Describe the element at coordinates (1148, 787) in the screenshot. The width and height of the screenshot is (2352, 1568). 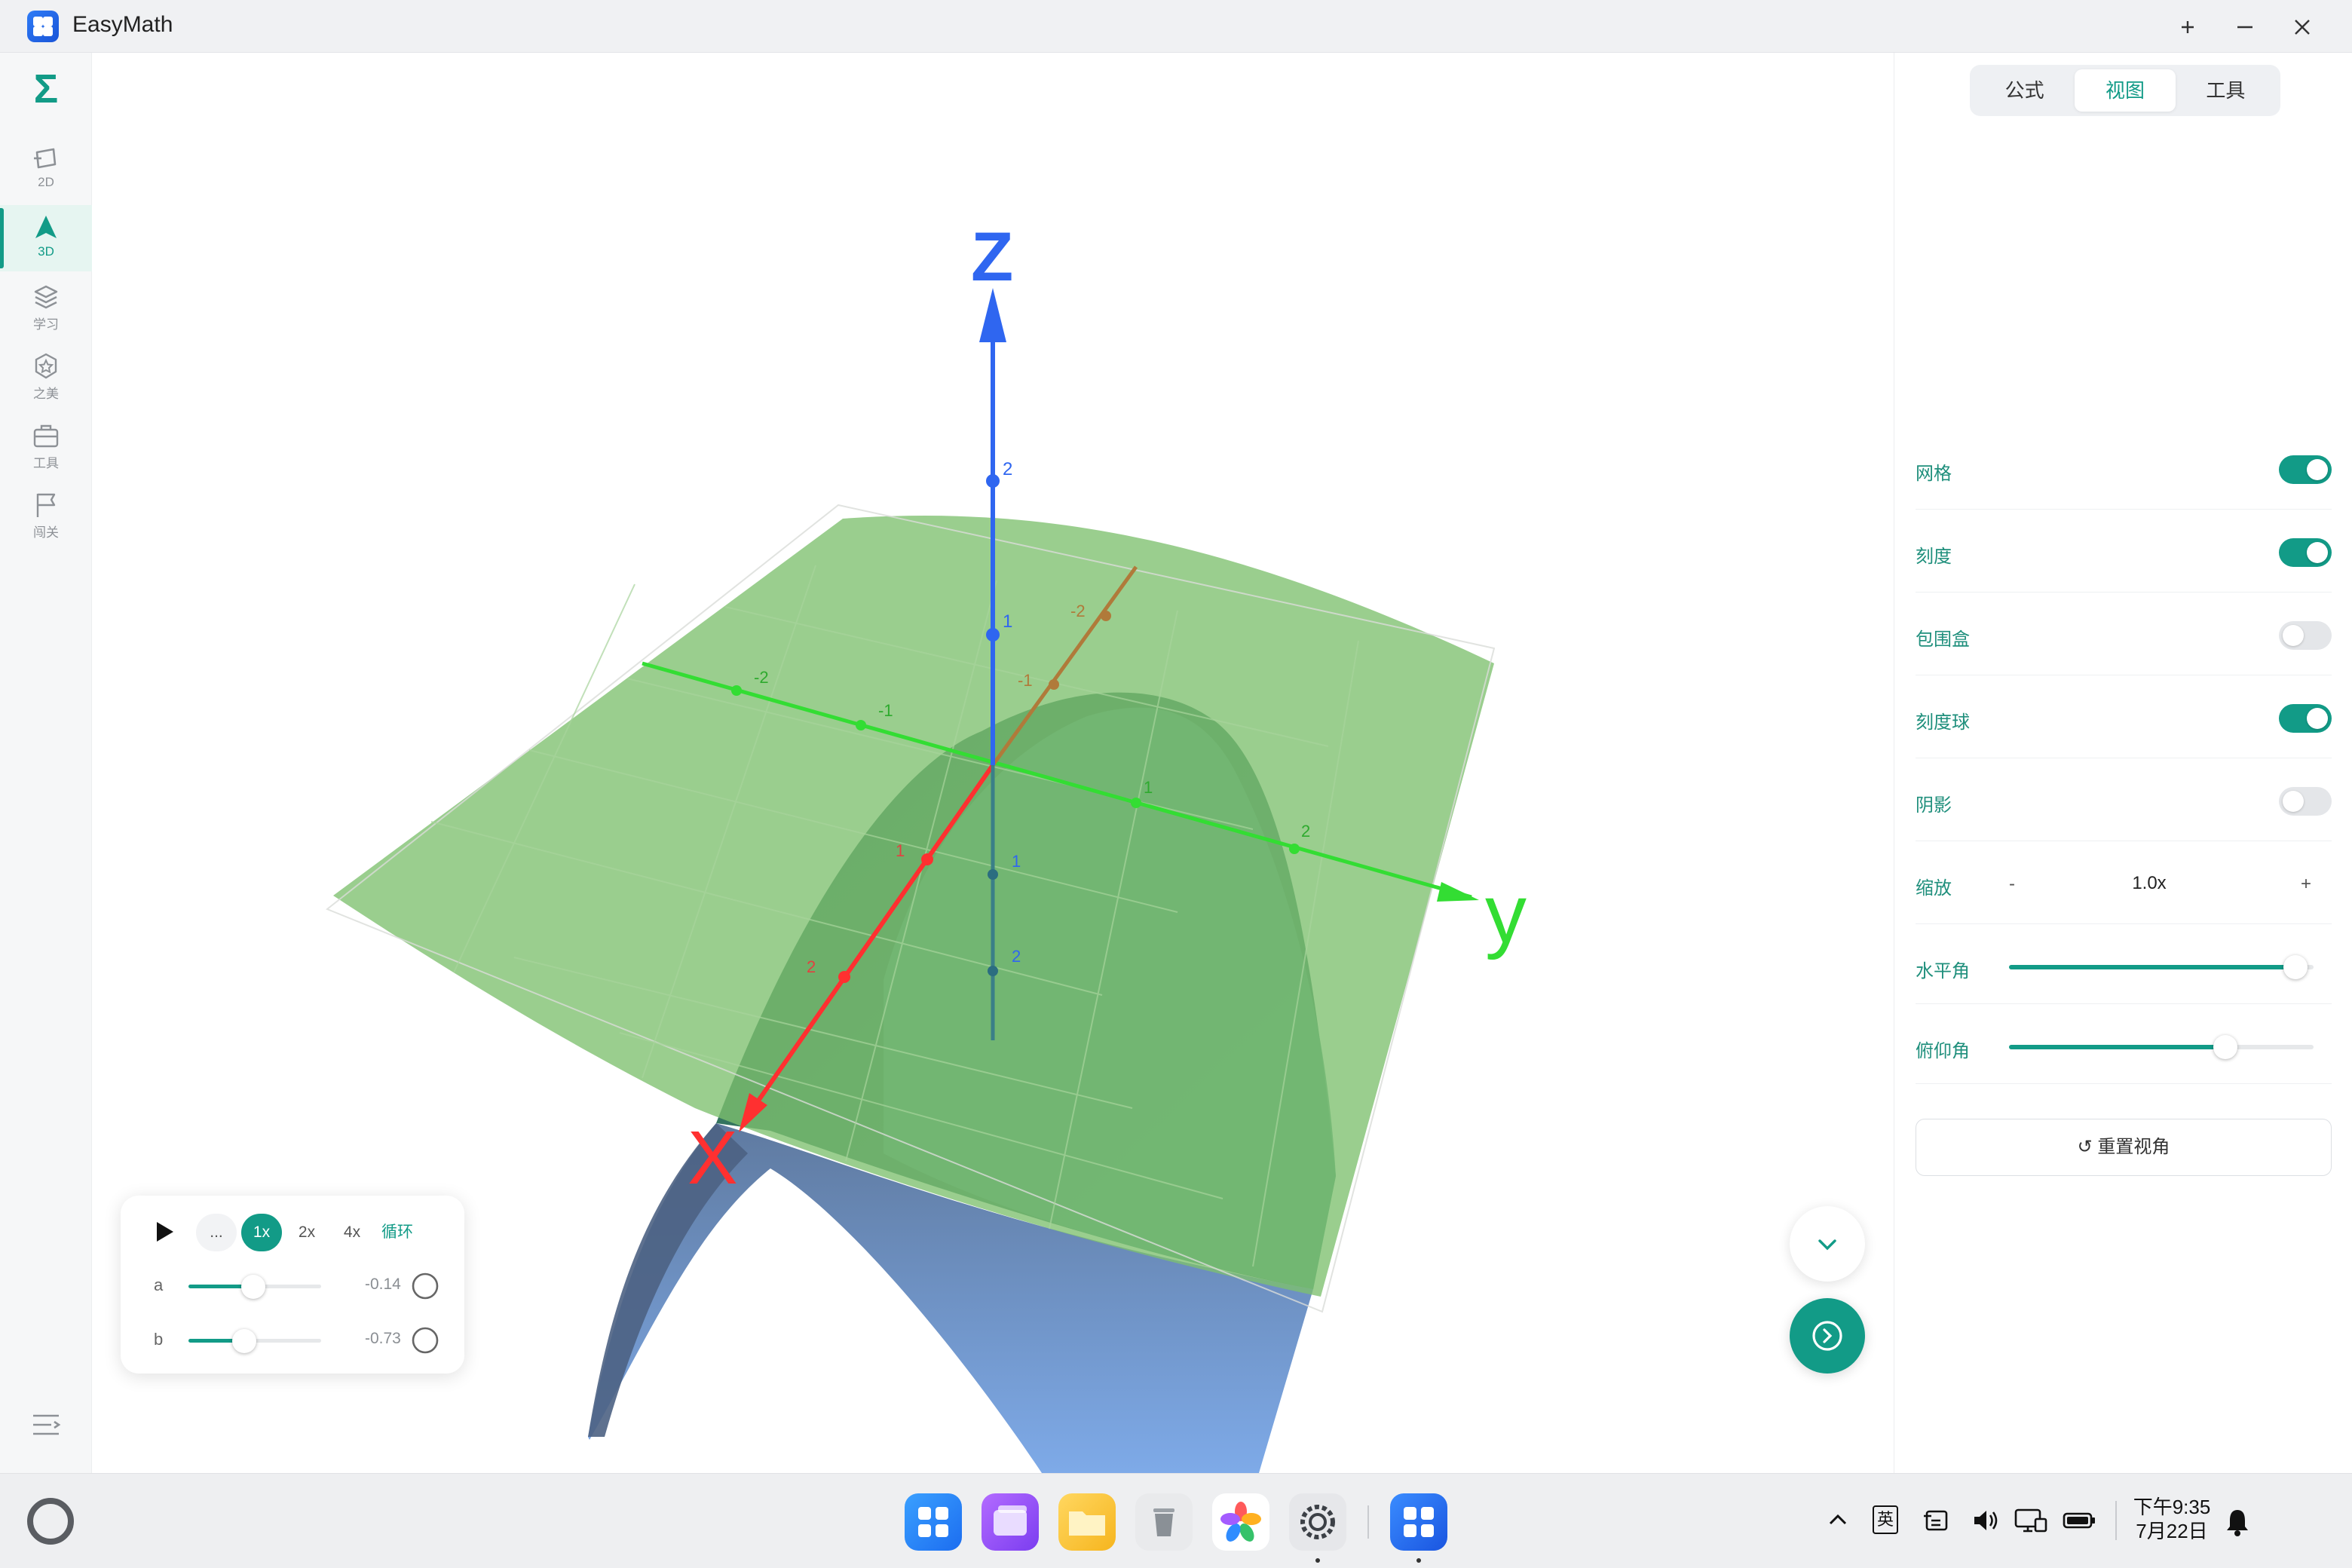
I see `y-tick-label: 1` at that location.